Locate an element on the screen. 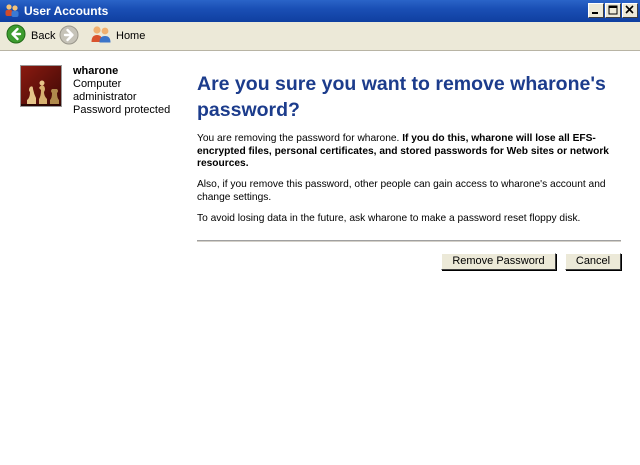 The width and height of the screenshot is (640, 465). user-password-status: Password protected is located at coordinates (122, 110).